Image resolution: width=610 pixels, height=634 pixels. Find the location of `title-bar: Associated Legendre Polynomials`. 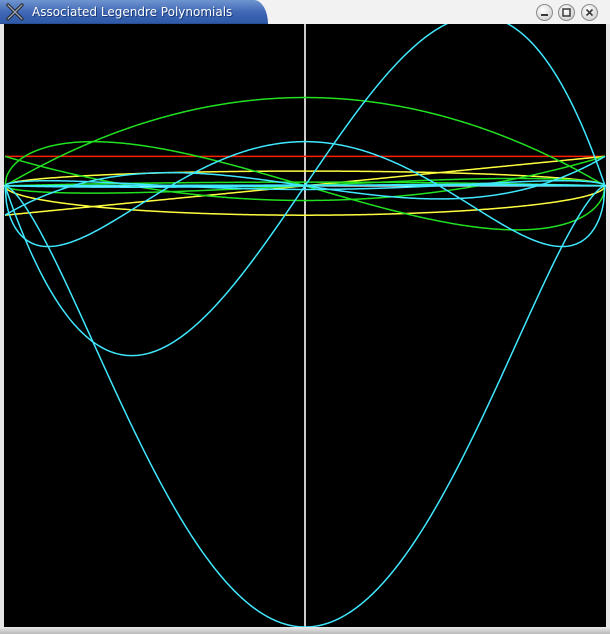

title-bar: Associated Legendre Polynomials is located at coordinates (305, 12).